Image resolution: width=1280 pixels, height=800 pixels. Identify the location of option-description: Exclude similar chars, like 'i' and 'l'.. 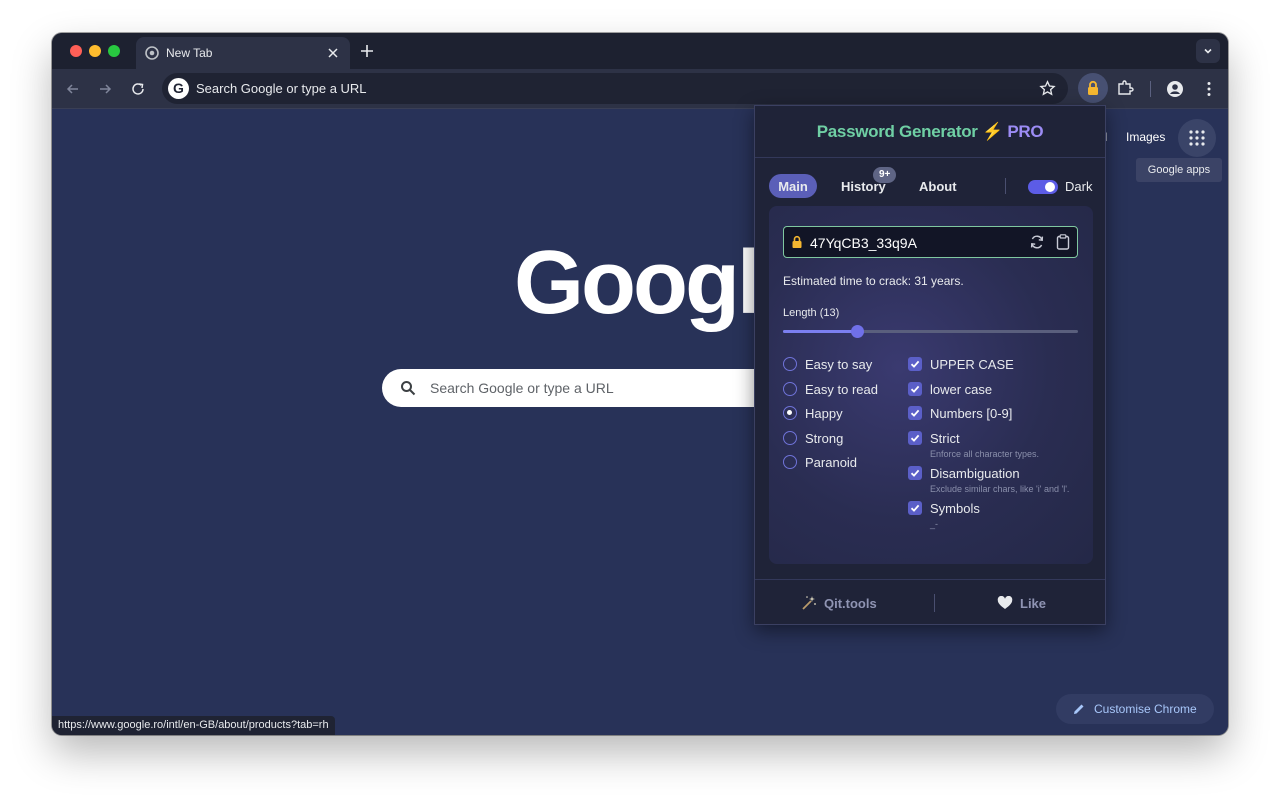
(1000, 489).